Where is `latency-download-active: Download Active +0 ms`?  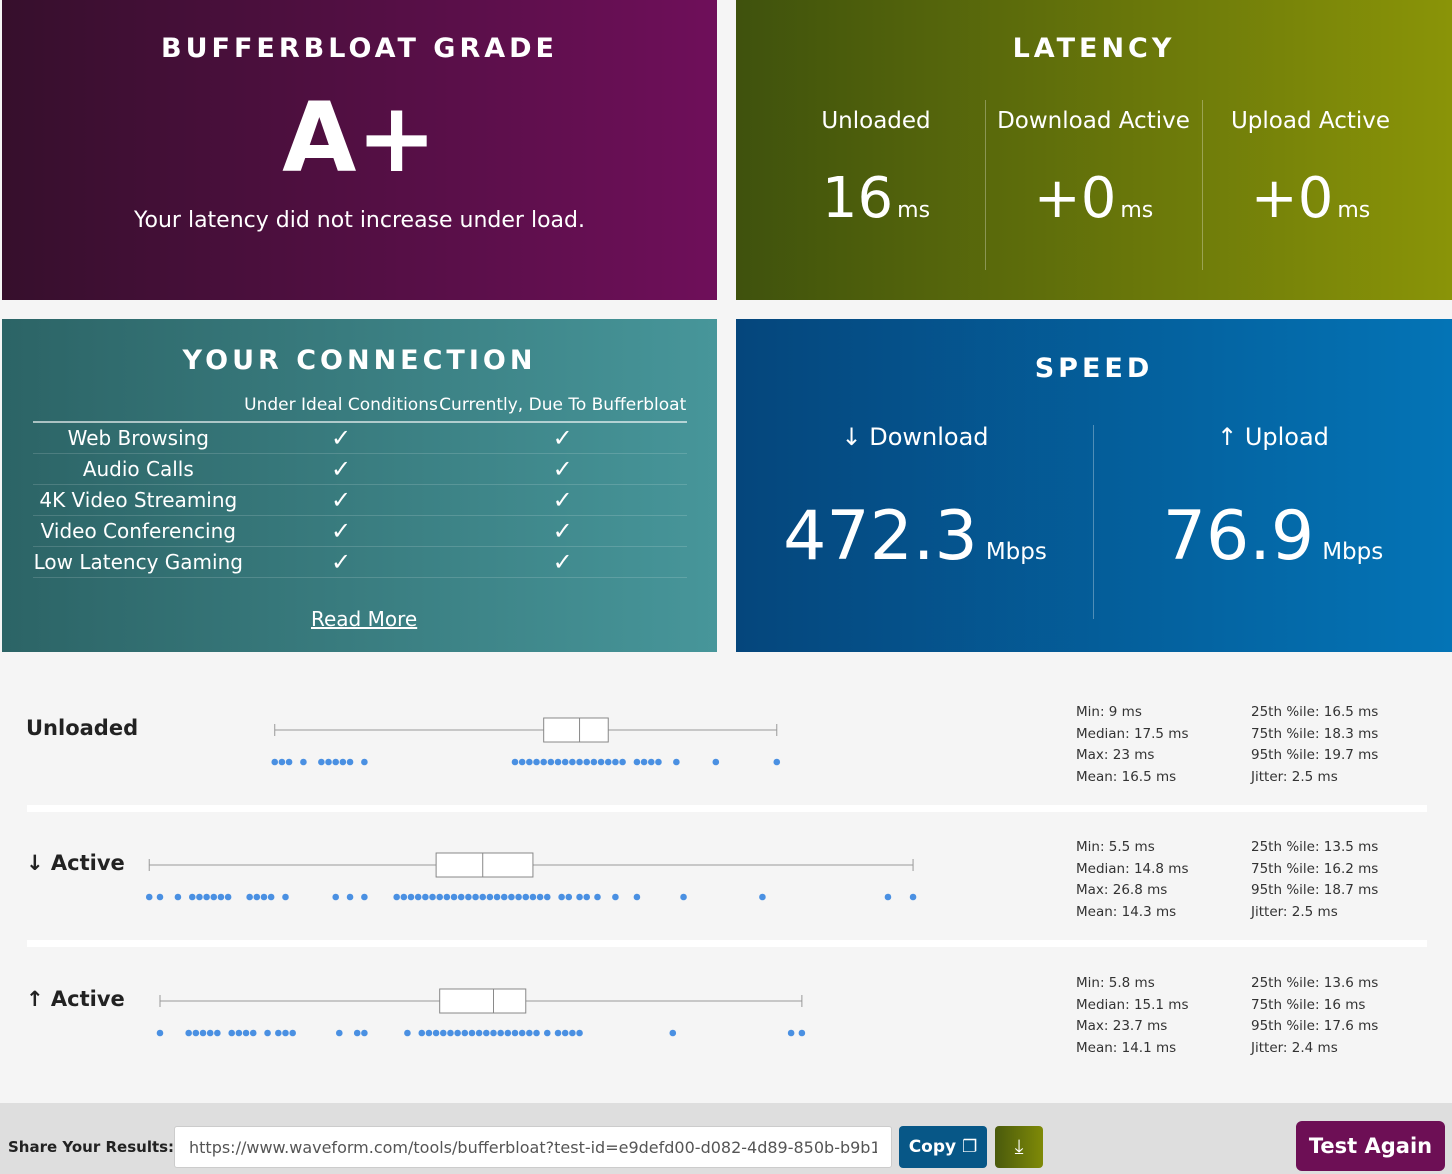 latency-download-active: Download Active +0 ms is located at coordinates (1093, 185).